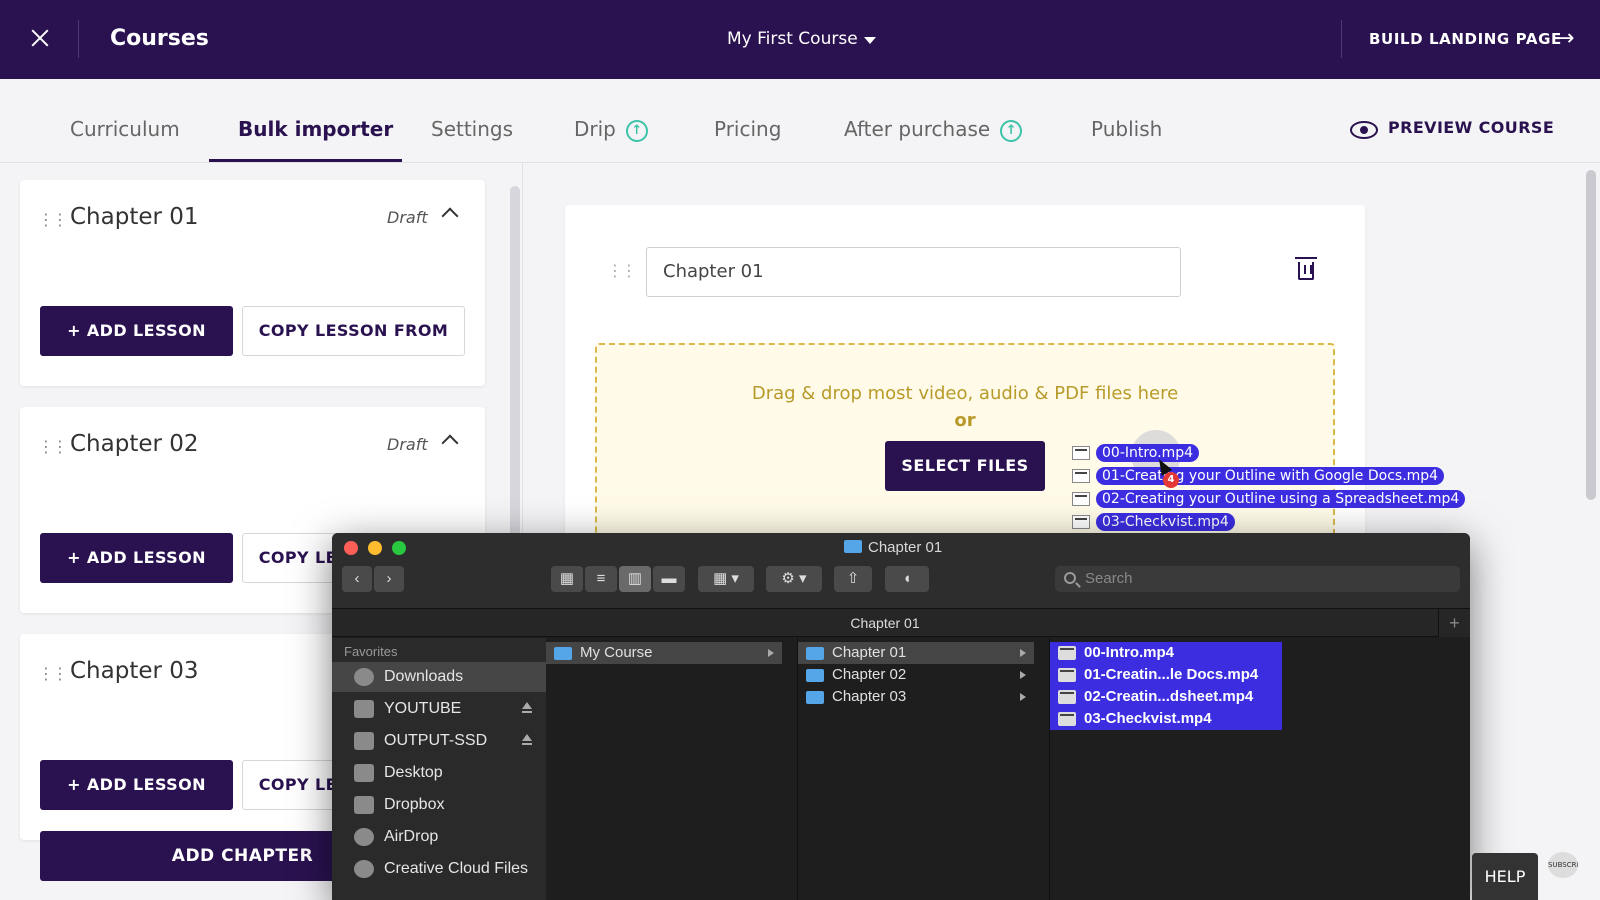 This screenshot has width=1600, height=900. I want to click on subscribe-button: SUBSCRIBE, so click(1563, 865).